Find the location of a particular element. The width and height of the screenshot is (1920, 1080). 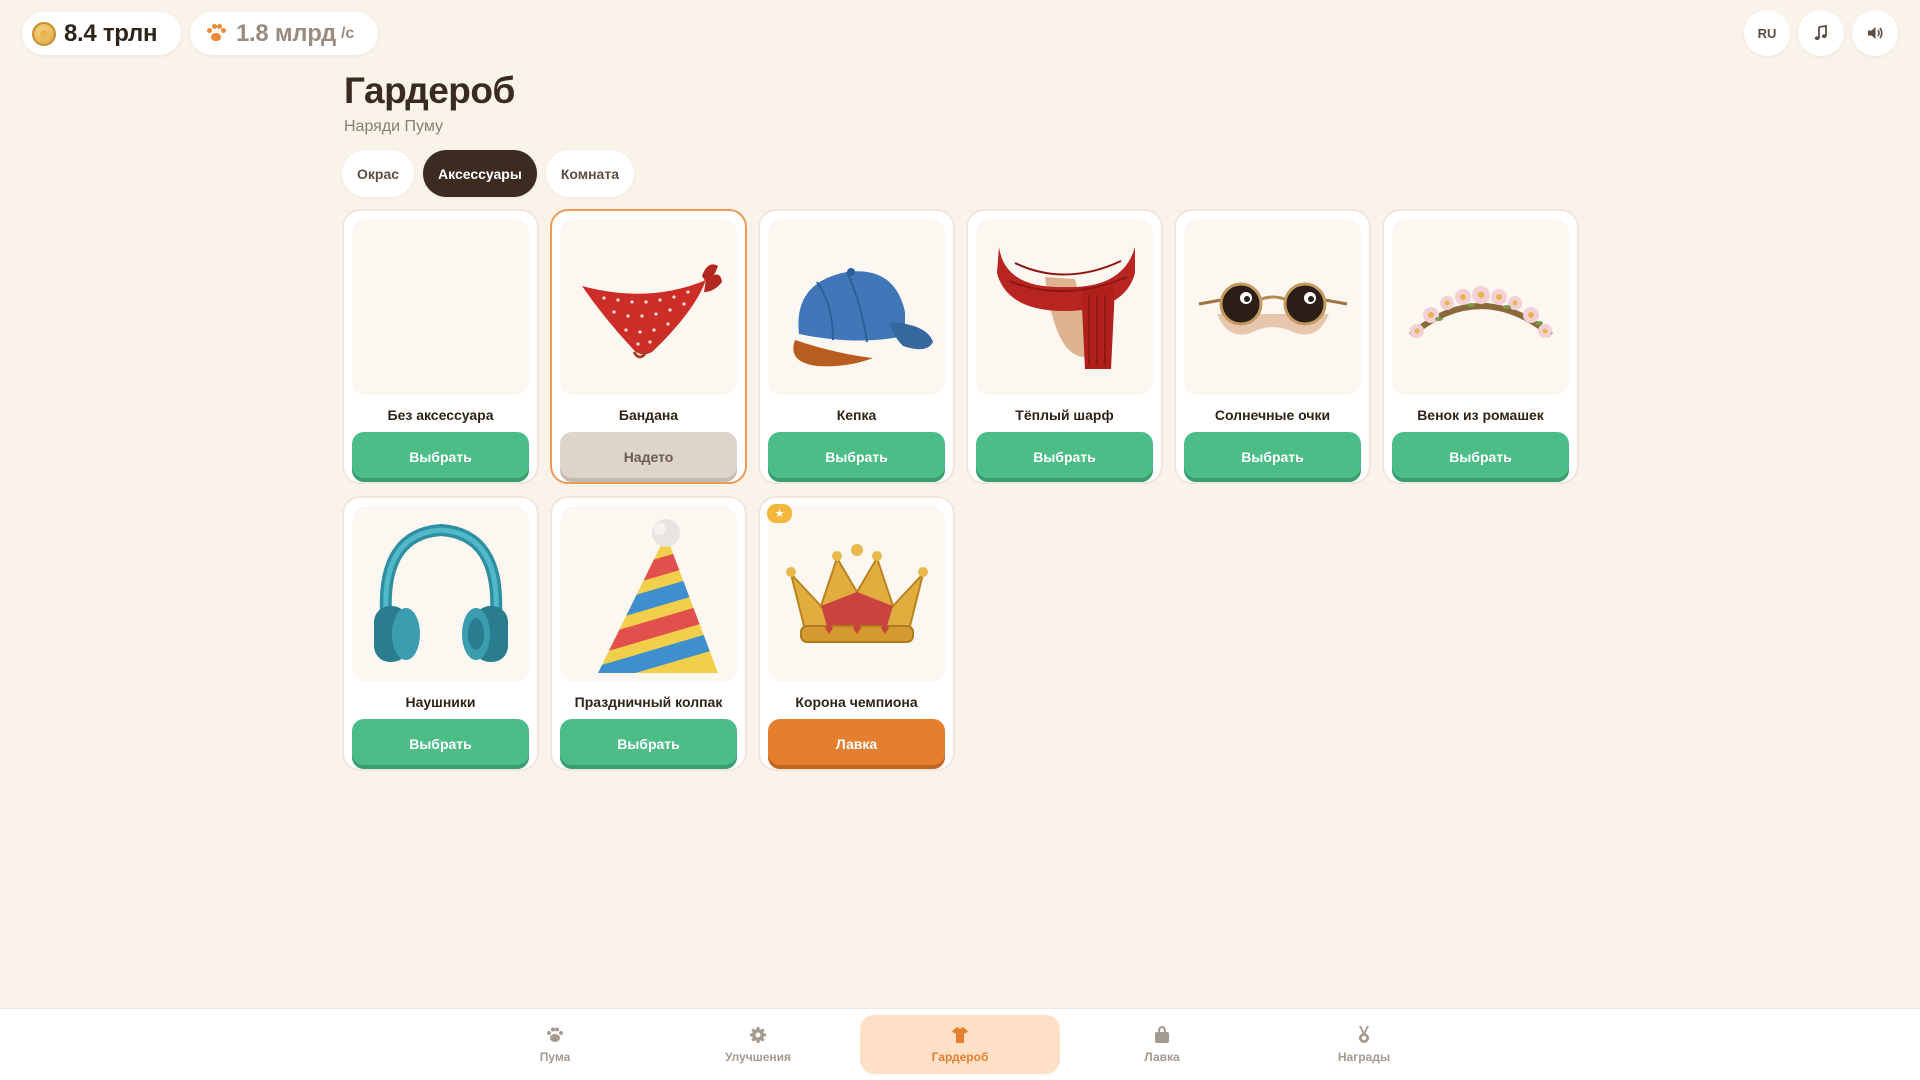

speaker-icon is located at coordinates (1875, 33).